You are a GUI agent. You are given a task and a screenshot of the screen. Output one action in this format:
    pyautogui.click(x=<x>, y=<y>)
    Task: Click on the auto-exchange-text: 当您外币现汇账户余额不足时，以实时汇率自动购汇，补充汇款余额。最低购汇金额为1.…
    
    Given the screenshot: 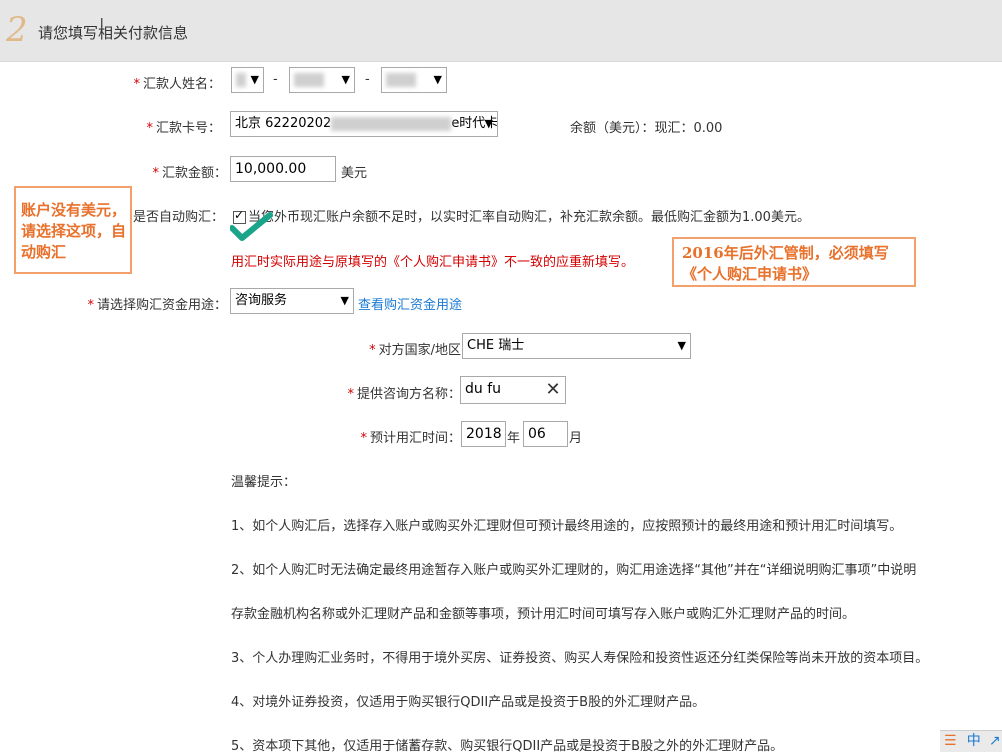 What is the action you would take?
    pyautogui.click(x=529, y=217)
    